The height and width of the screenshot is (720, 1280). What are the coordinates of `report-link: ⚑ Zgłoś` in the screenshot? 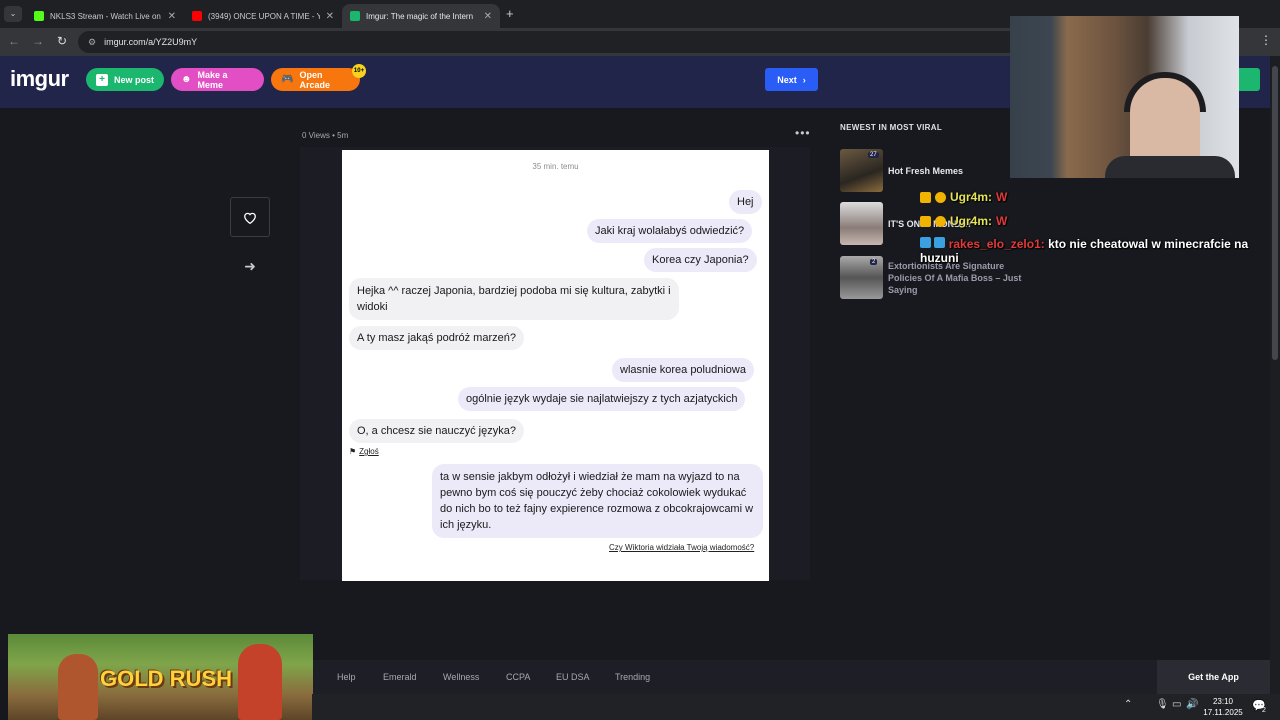 It's located at (364, 451).